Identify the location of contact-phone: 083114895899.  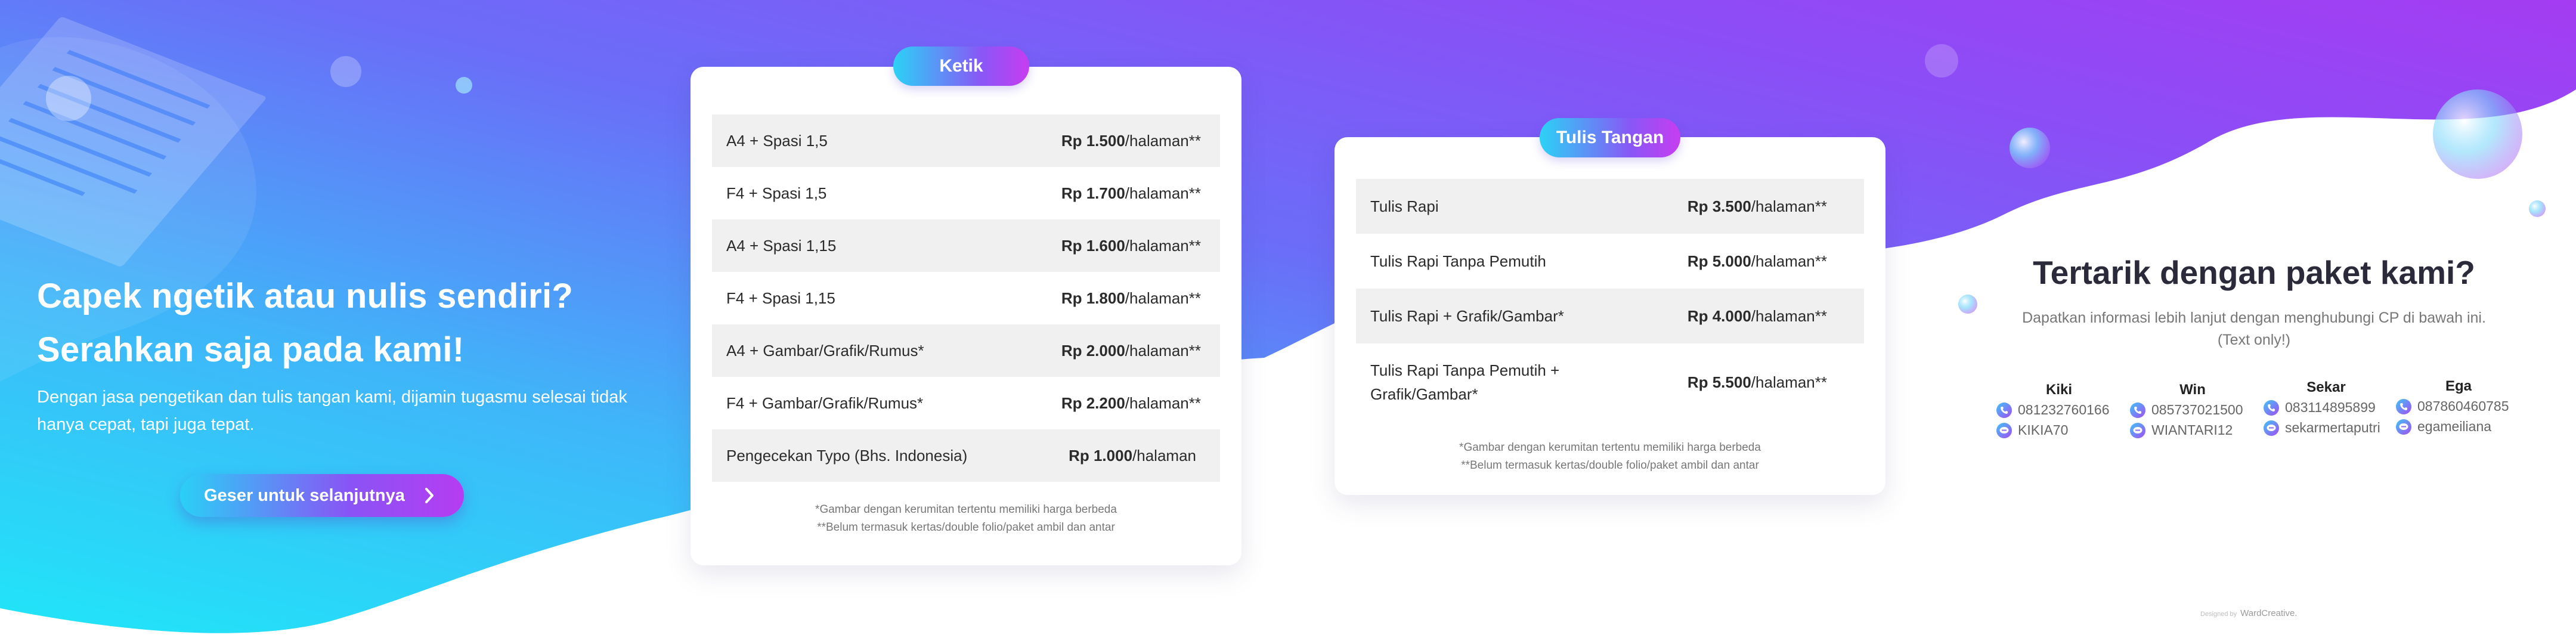
(2320, 408).